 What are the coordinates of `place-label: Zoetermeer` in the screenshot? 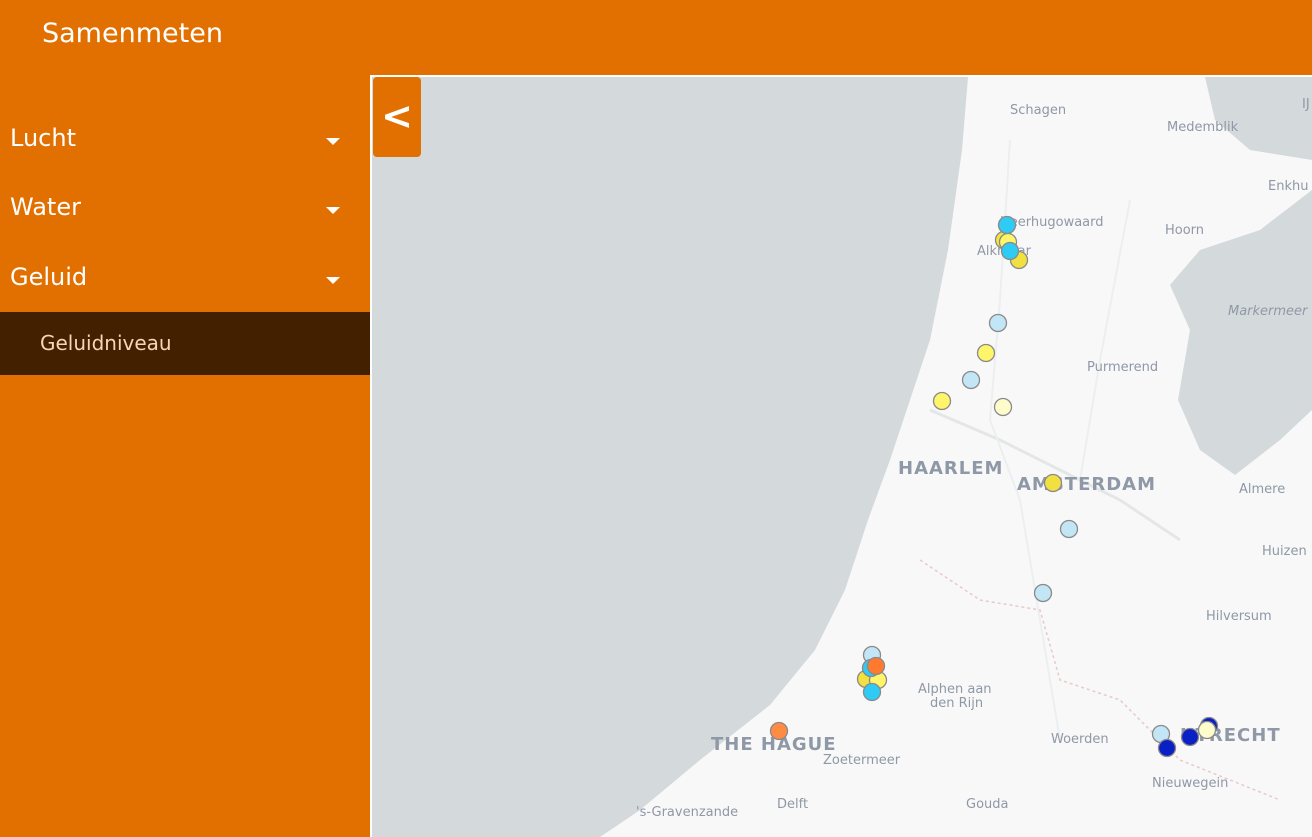 It's located at (862, 760).